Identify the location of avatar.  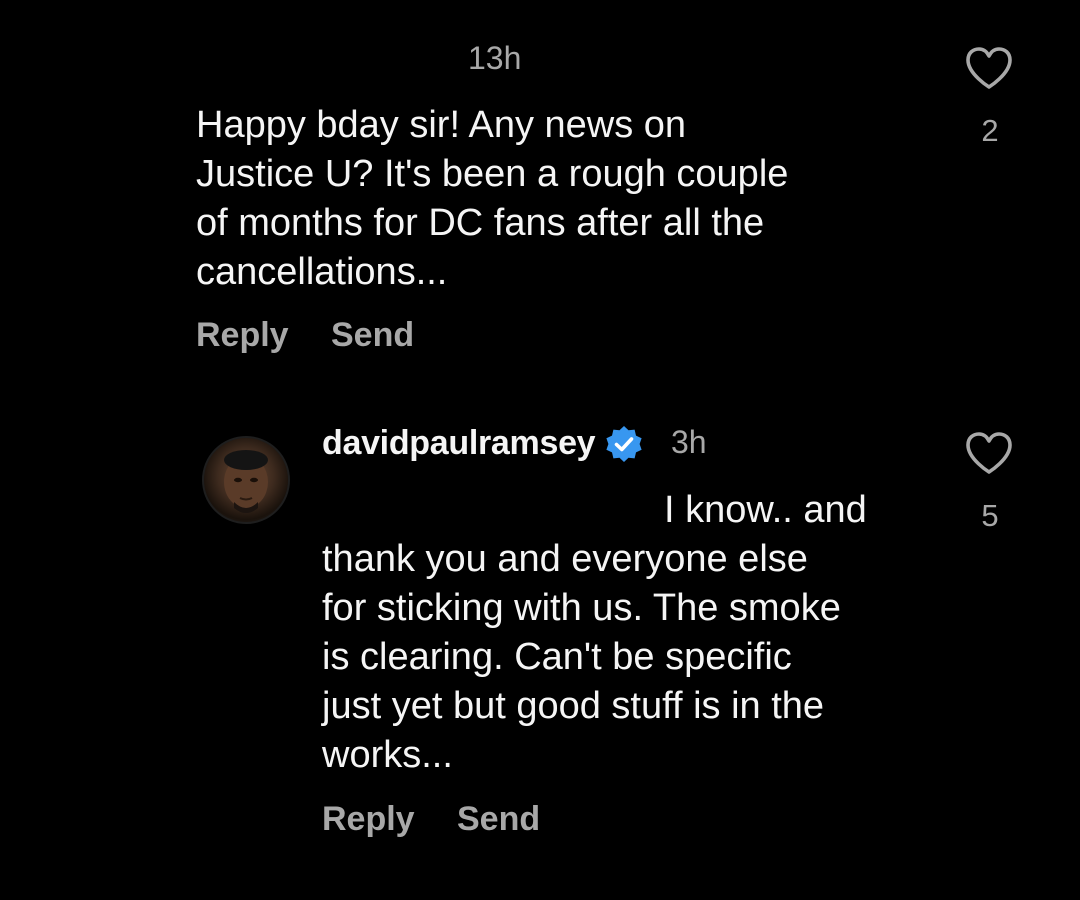
(246, 480).